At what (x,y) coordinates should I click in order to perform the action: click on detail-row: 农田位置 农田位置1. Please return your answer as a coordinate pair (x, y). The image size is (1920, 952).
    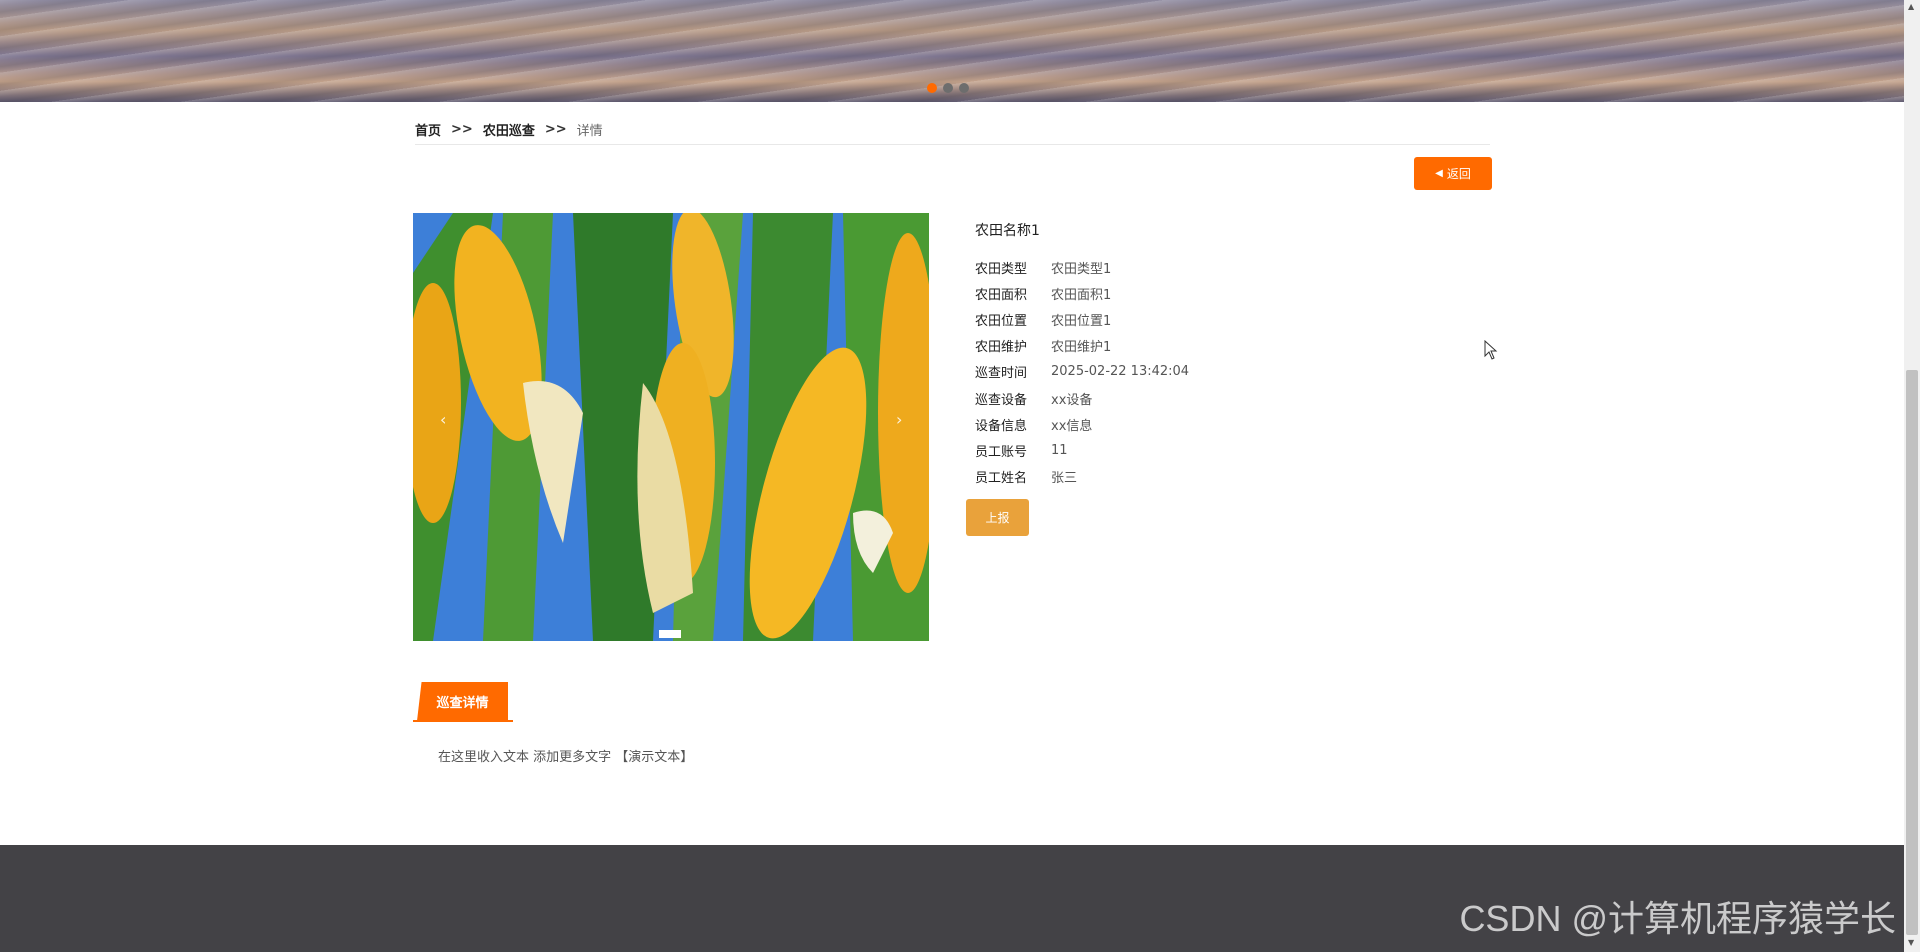
    Looking at the image, I should click on (1082, 319).